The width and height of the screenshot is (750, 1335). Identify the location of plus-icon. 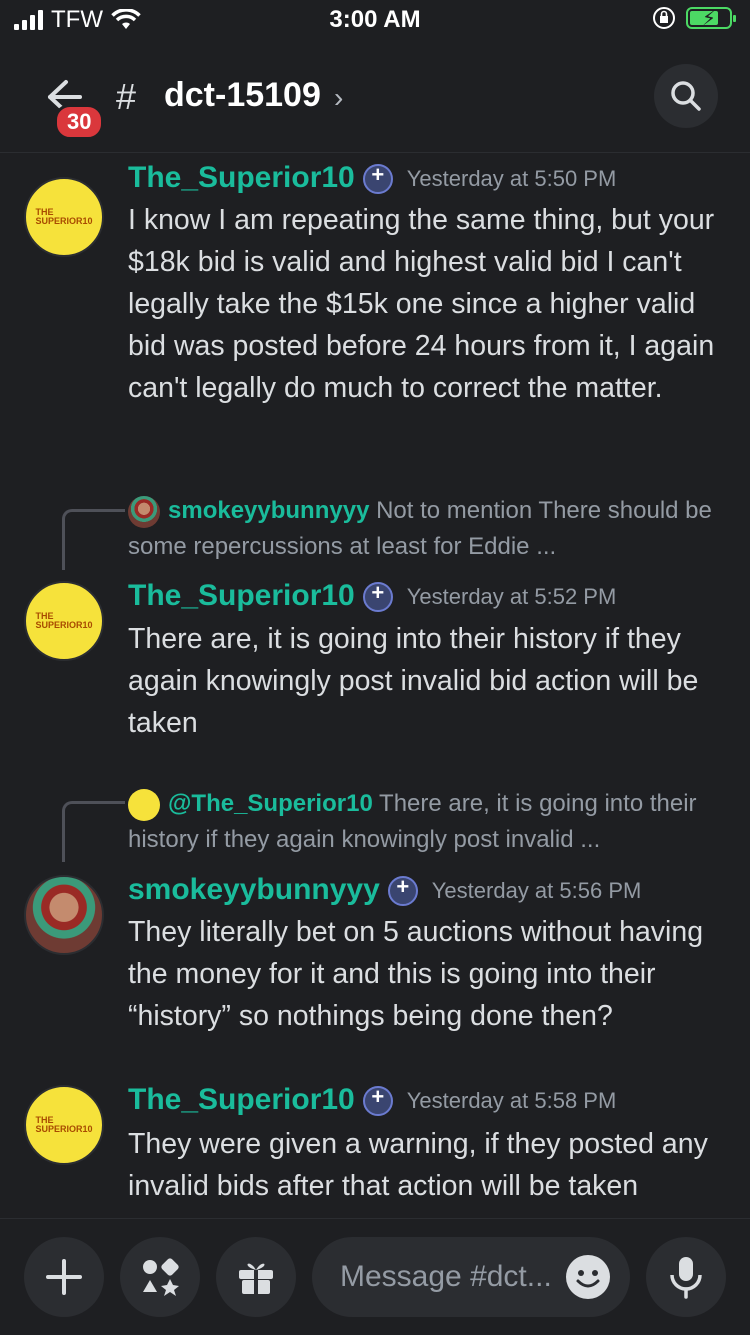
(64, 1277).